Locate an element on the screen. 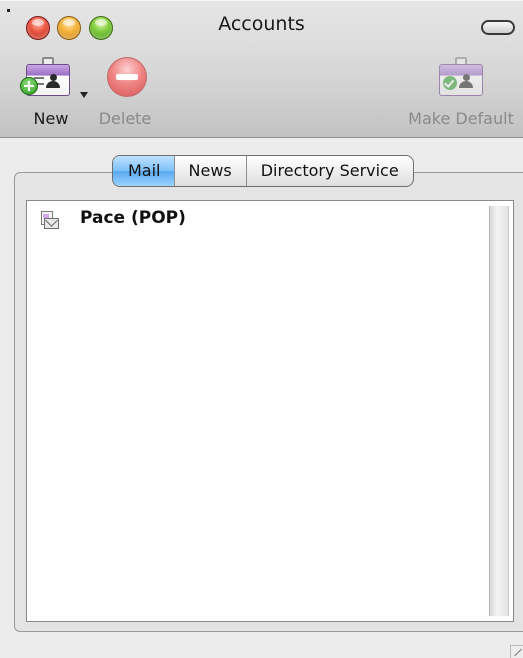 Image resolution: width=523 pixels, height=658 pixels. resize-grip is located at coordinates (516, 651).